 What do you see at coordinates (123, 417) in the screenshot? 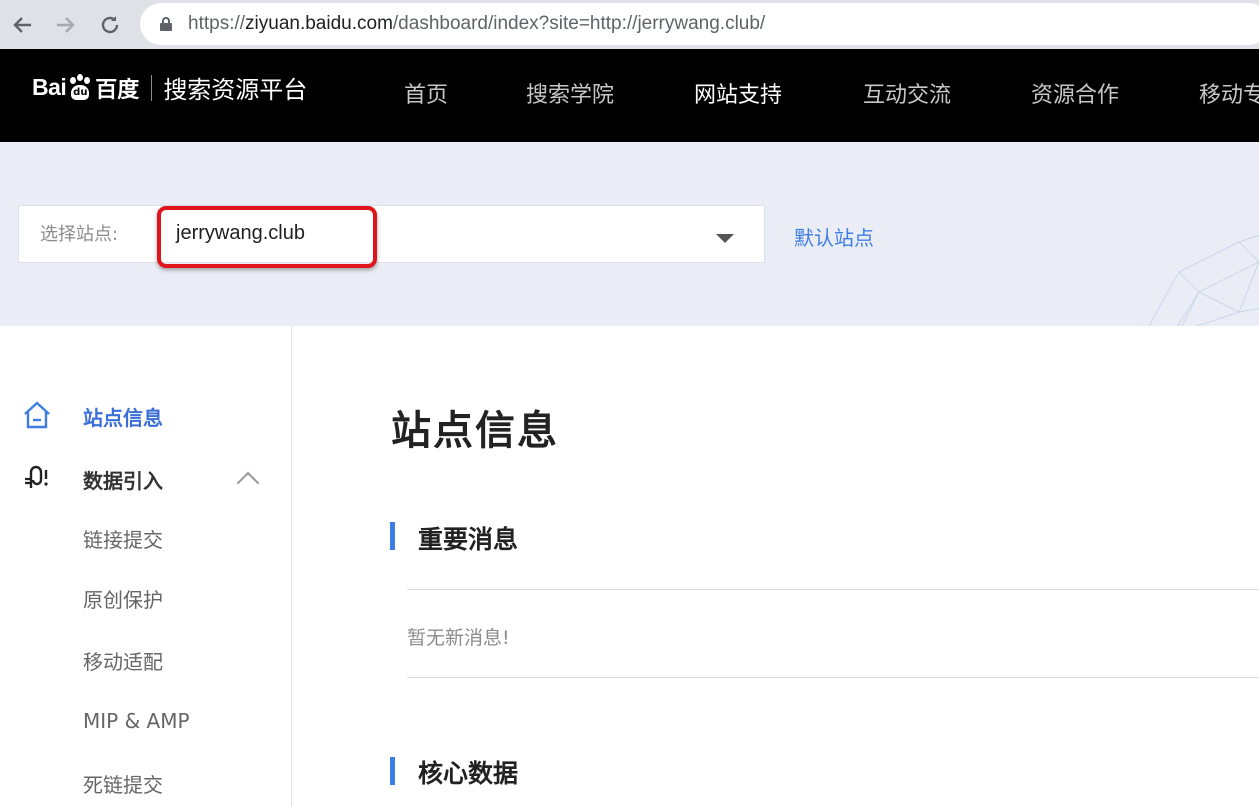
I see `sidebar-item-label: 站点信息` at bounding box center [123, 417].